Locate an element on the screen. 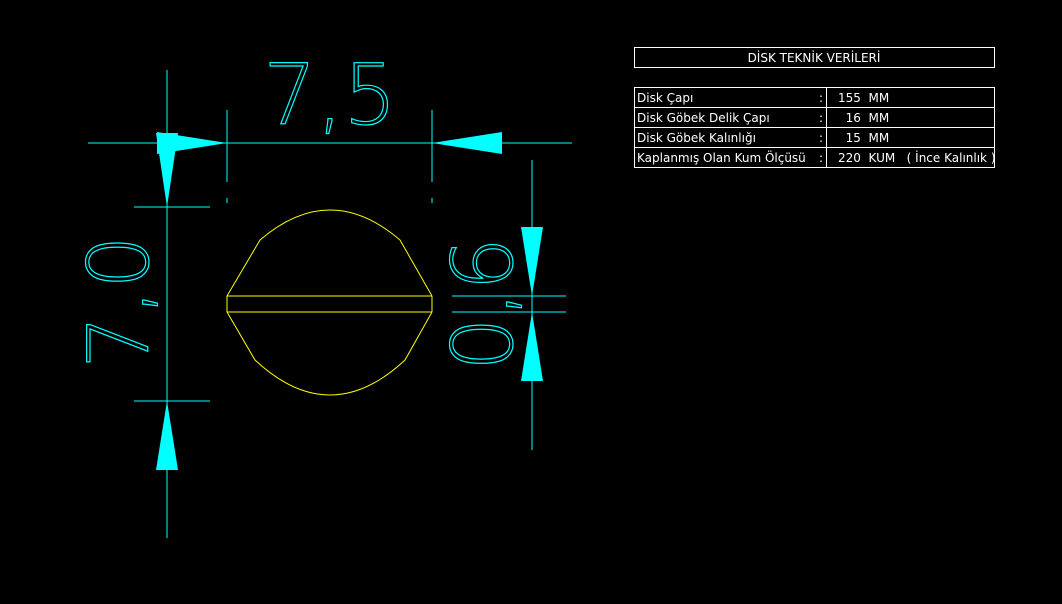 The image size is (1062, 604). row-value: 15 MM is located at coordinates (863, 138).